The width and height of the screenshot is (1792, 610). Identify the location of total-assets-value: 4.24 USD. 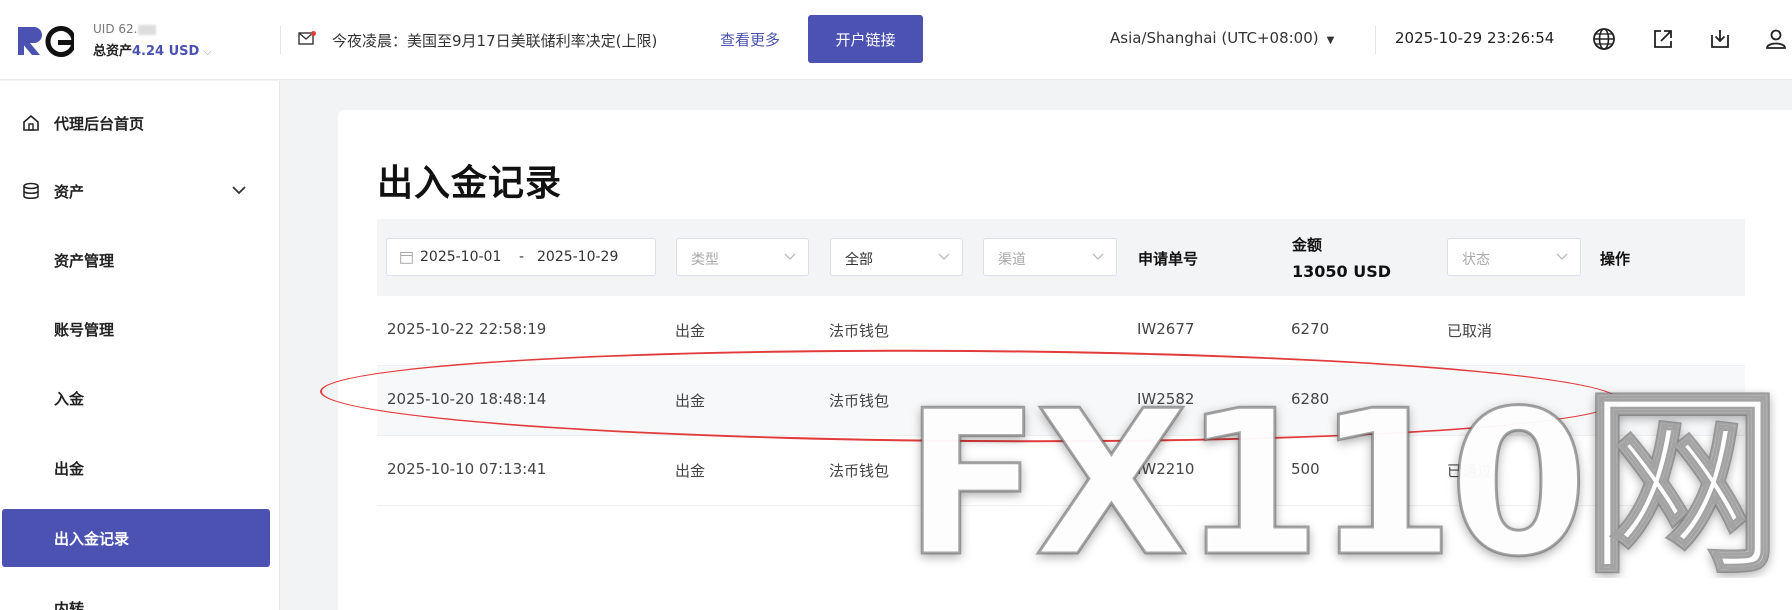
(166, 51).